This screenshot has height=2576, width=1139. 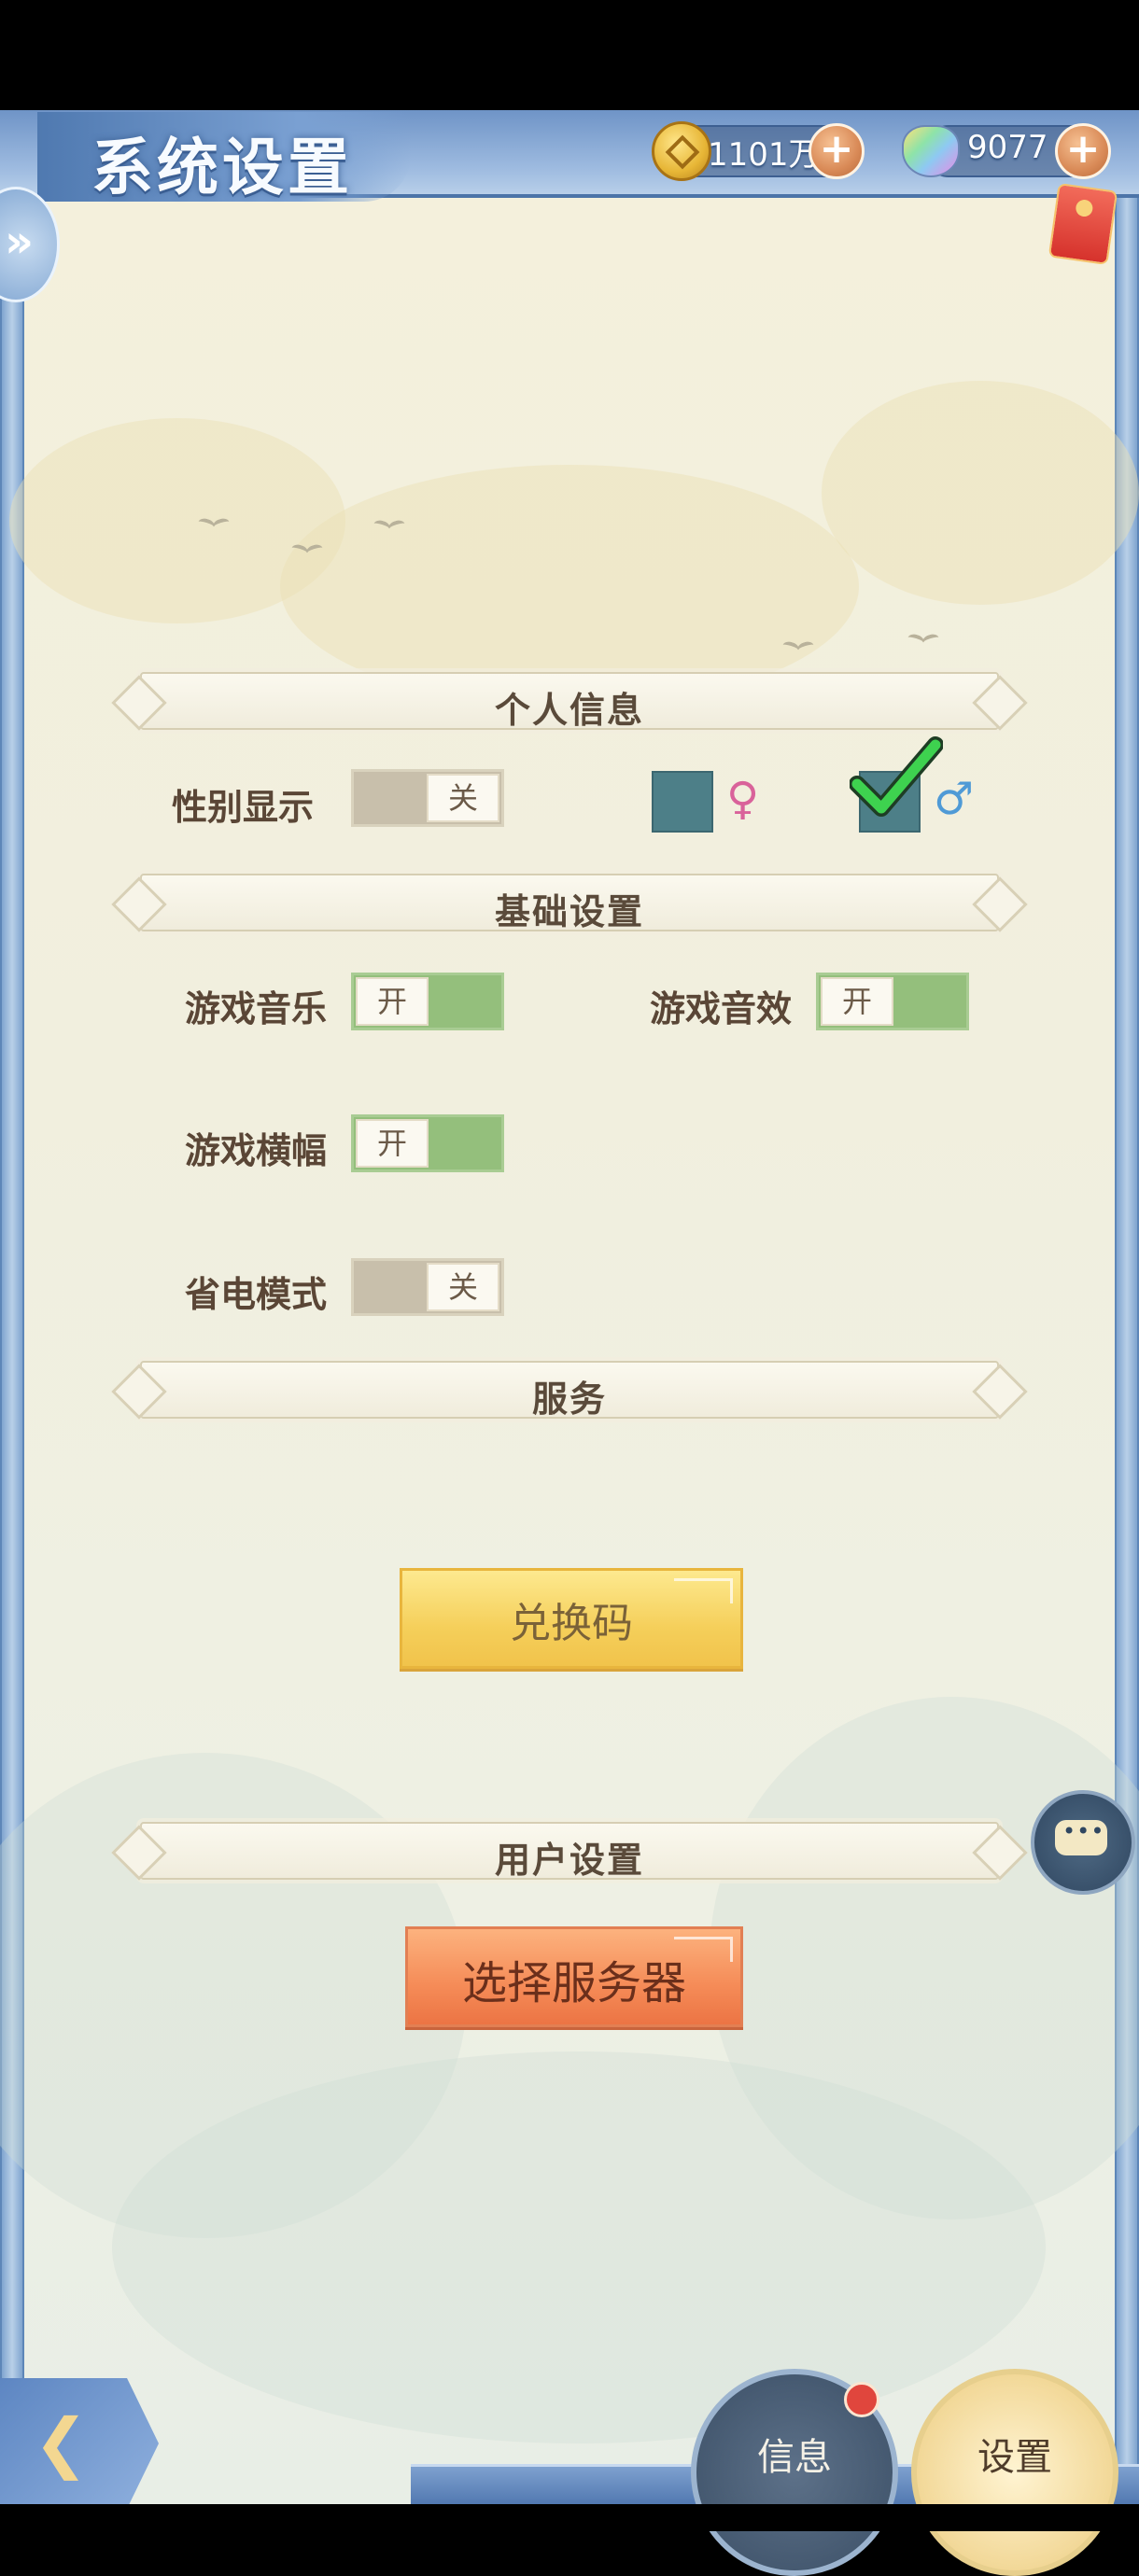 What do you see at coordinates (569, 1399) in the screenshot?
I see `section-title: 服务` at bounding box center [569, 1399].